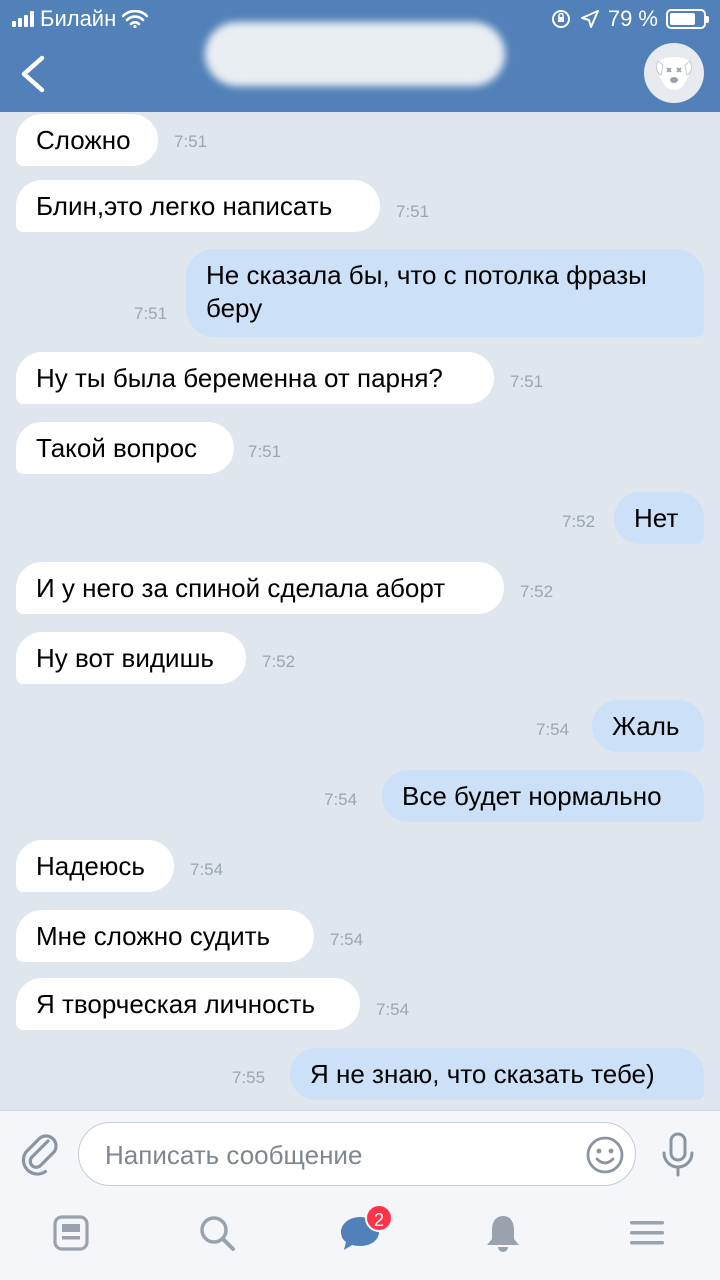  I want to click on back-button, so click(34, 74).